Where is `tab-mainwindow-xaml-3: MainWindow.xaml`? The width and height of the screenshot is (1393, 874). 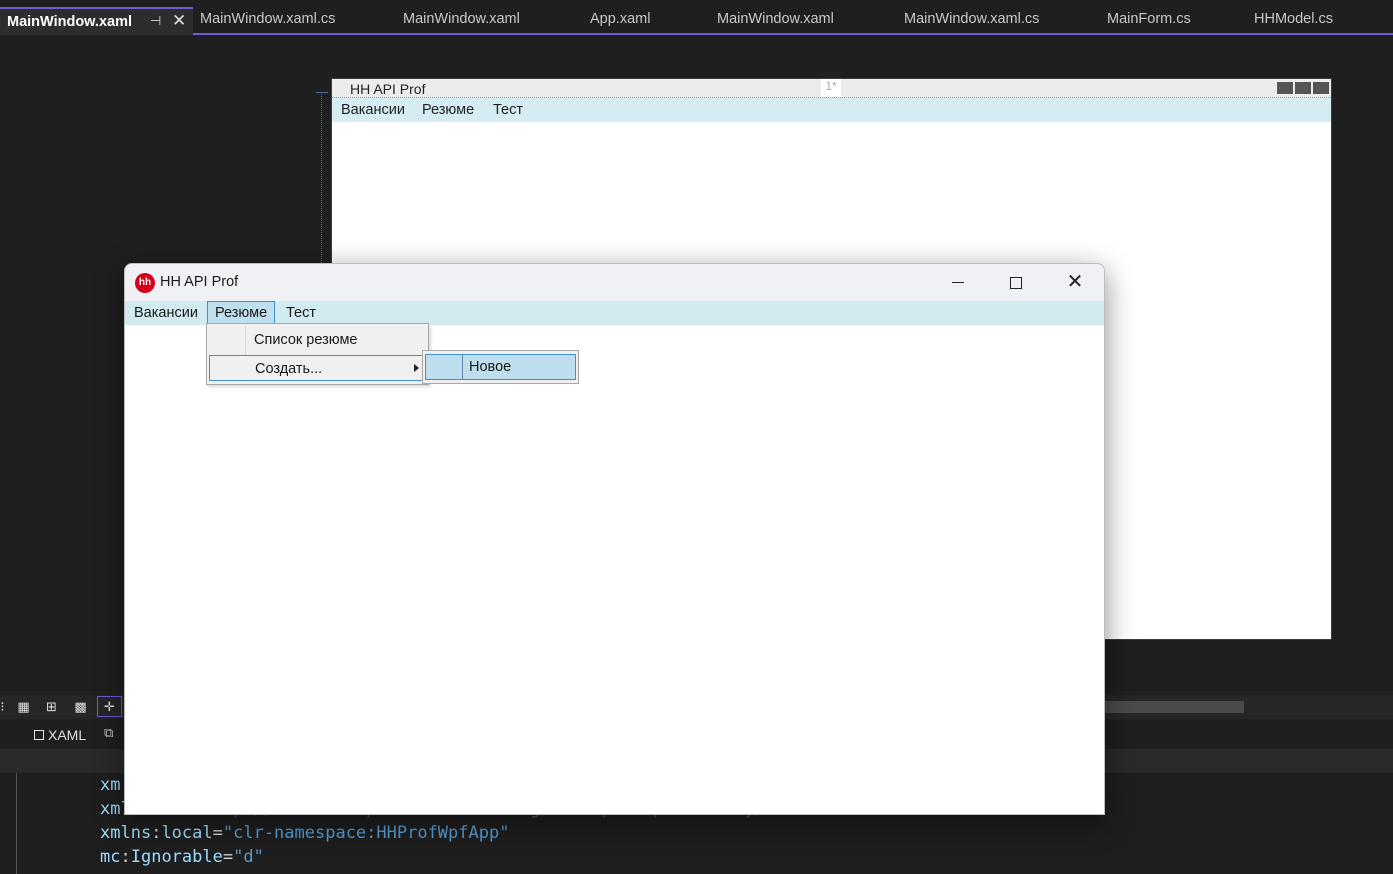
tab-mainwindow-xaml-3: MainWindow.xaml is located at coordinates (775, 20).